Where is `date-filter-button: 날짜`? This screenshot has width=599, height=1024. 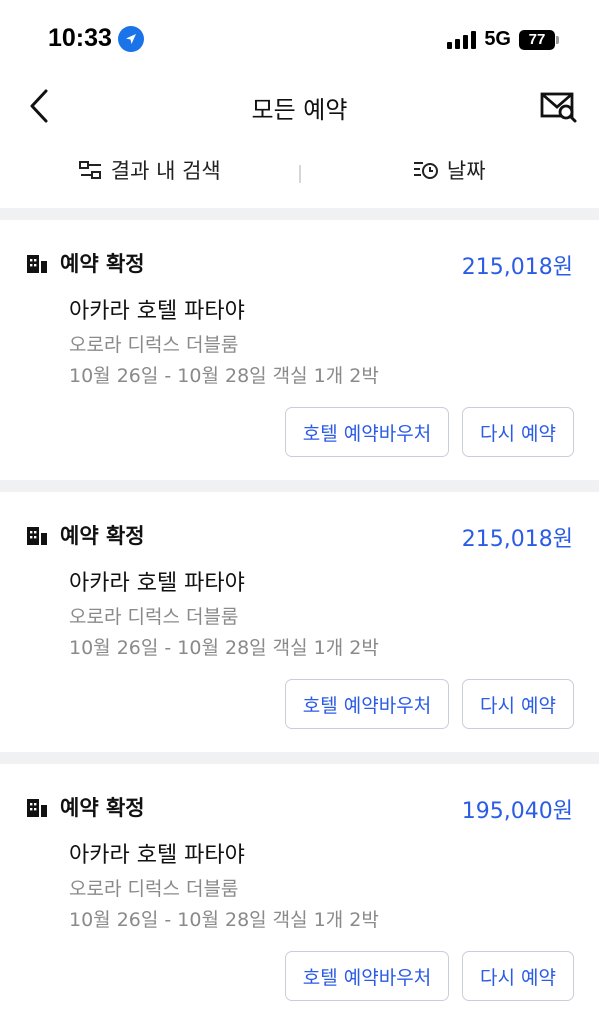
date-filter-button: 날짜 is located at coordinates (449, 170).